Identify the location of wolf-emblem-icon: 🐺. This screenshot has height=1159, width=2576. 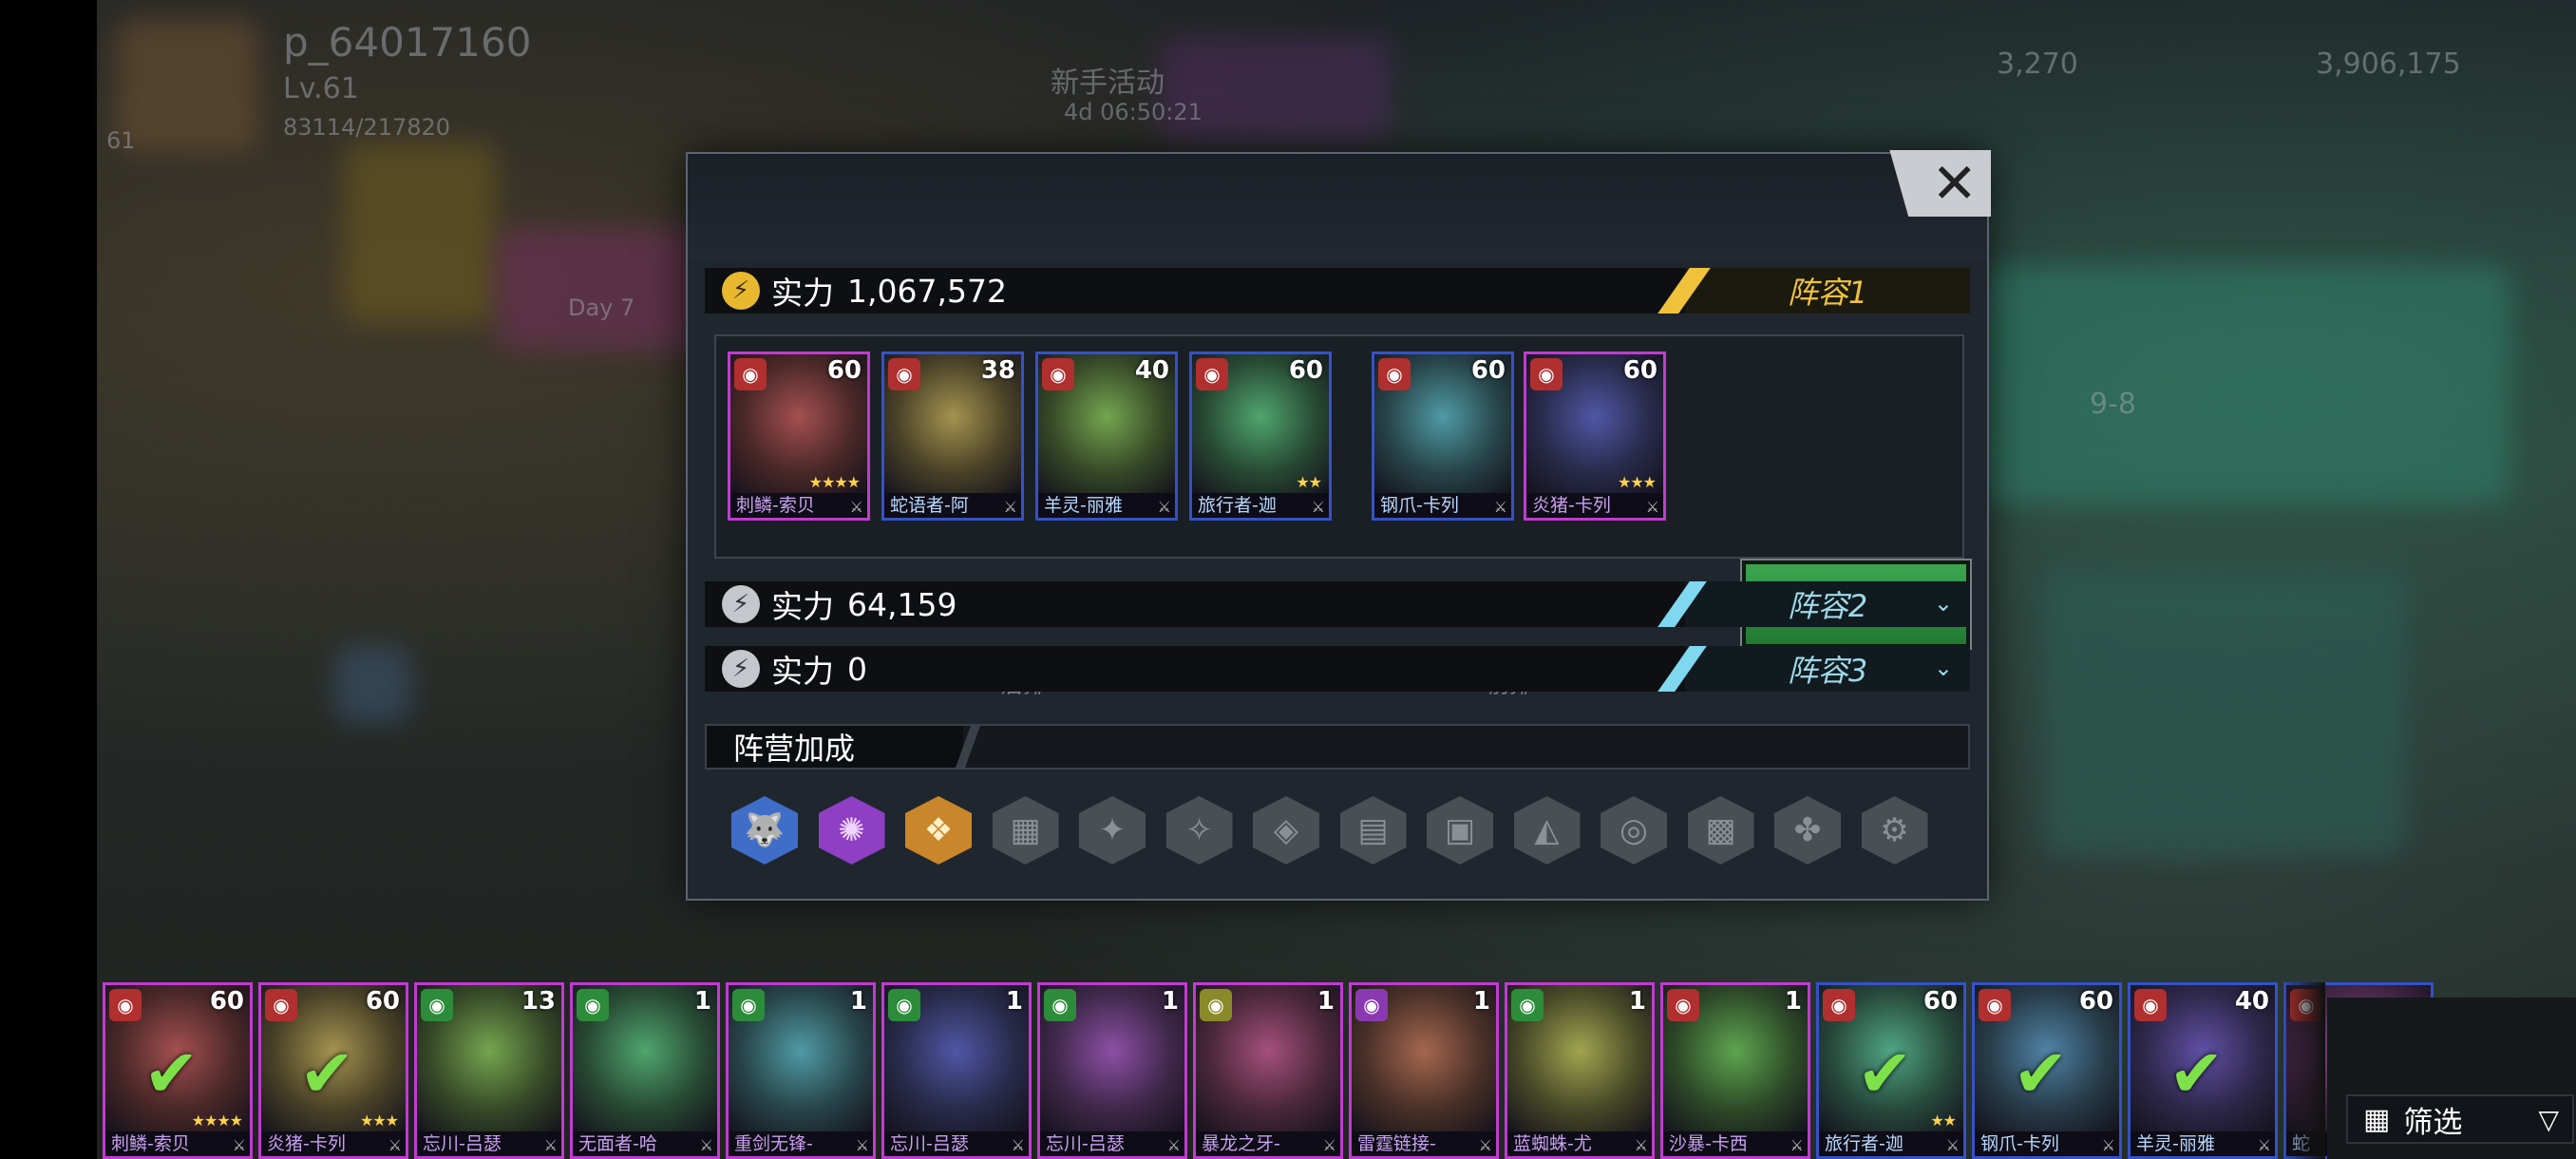
(764, 830).